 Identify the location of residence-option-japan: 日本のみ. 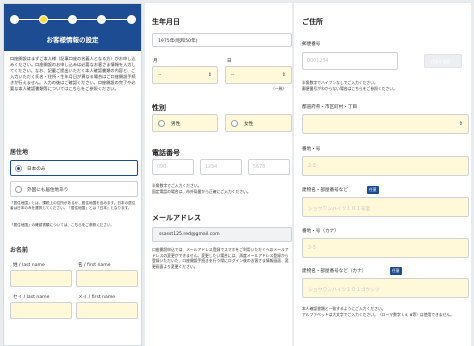
(74, 168).